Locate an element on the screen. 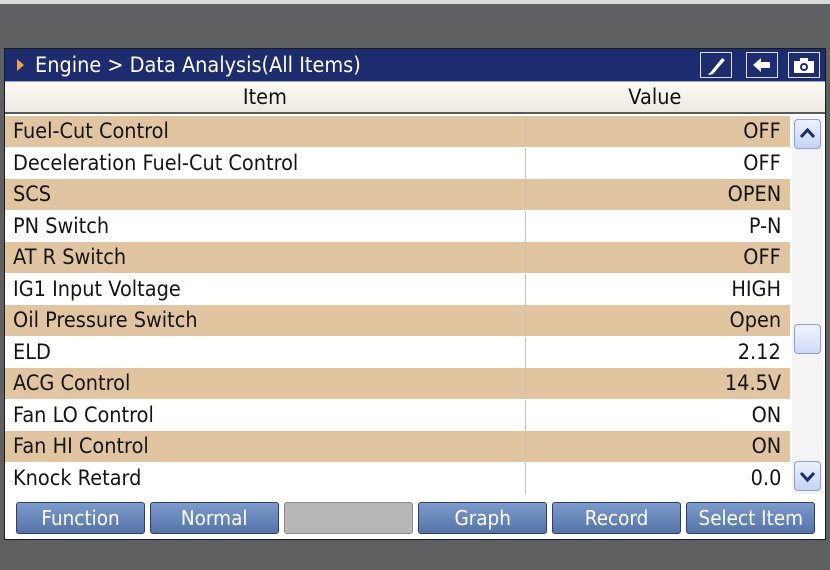  normal-button: Normal is located at coordinates (214, 518).